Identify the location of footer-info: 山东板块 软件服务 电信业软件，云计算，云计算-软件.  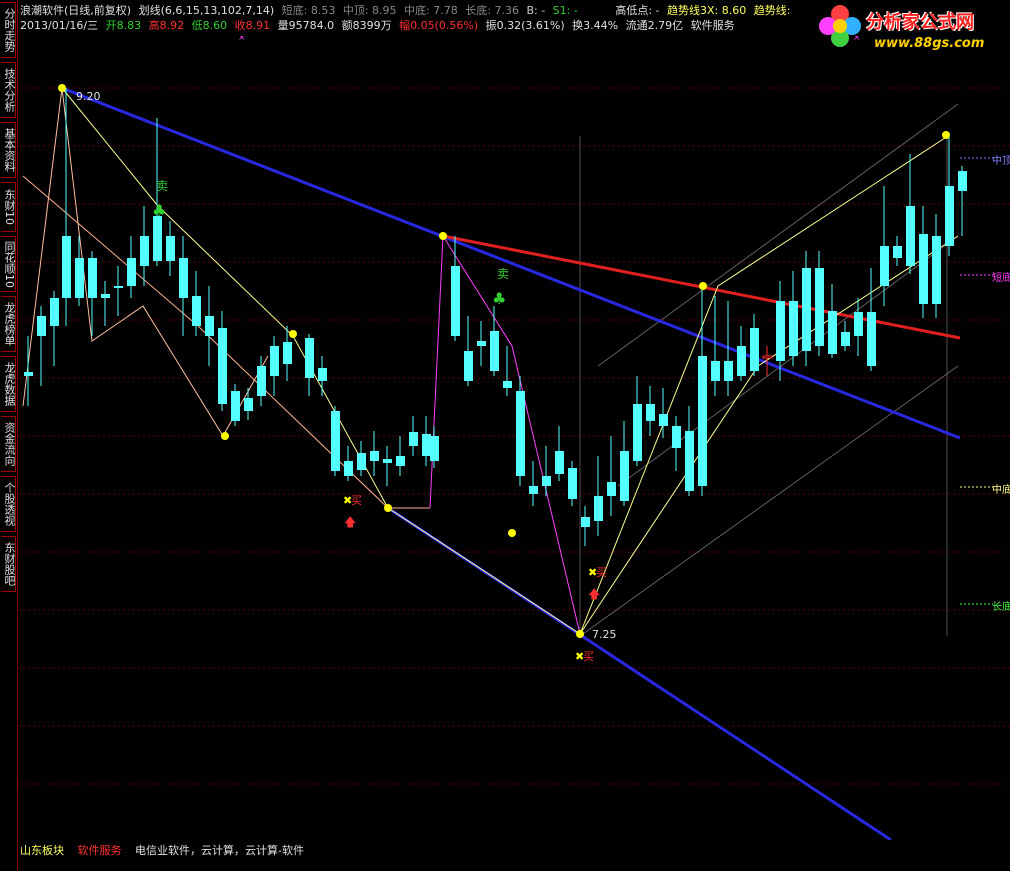
(167, 850).